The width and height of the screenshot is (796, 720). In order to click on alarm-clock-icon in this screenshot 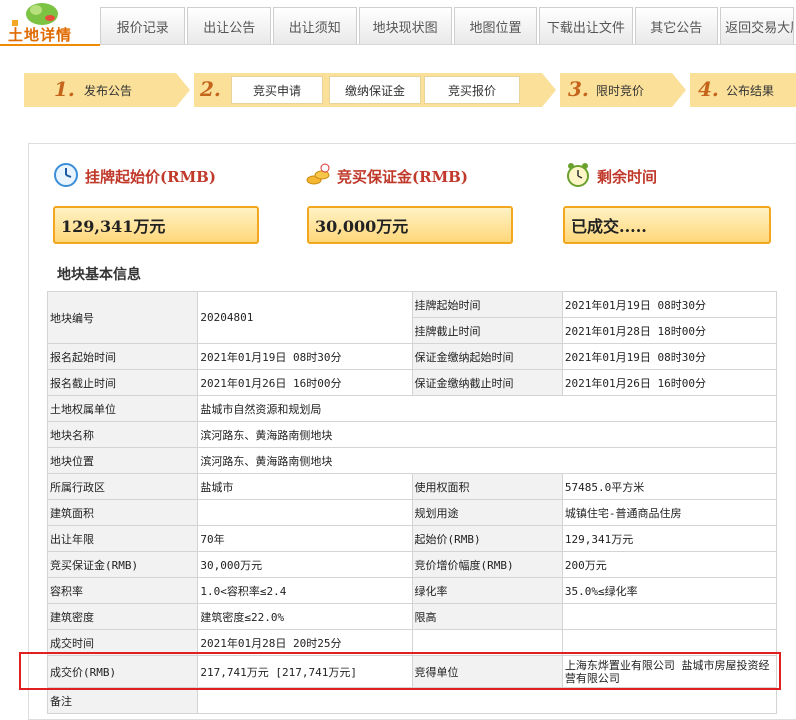, I will do `click(578, 175)`.